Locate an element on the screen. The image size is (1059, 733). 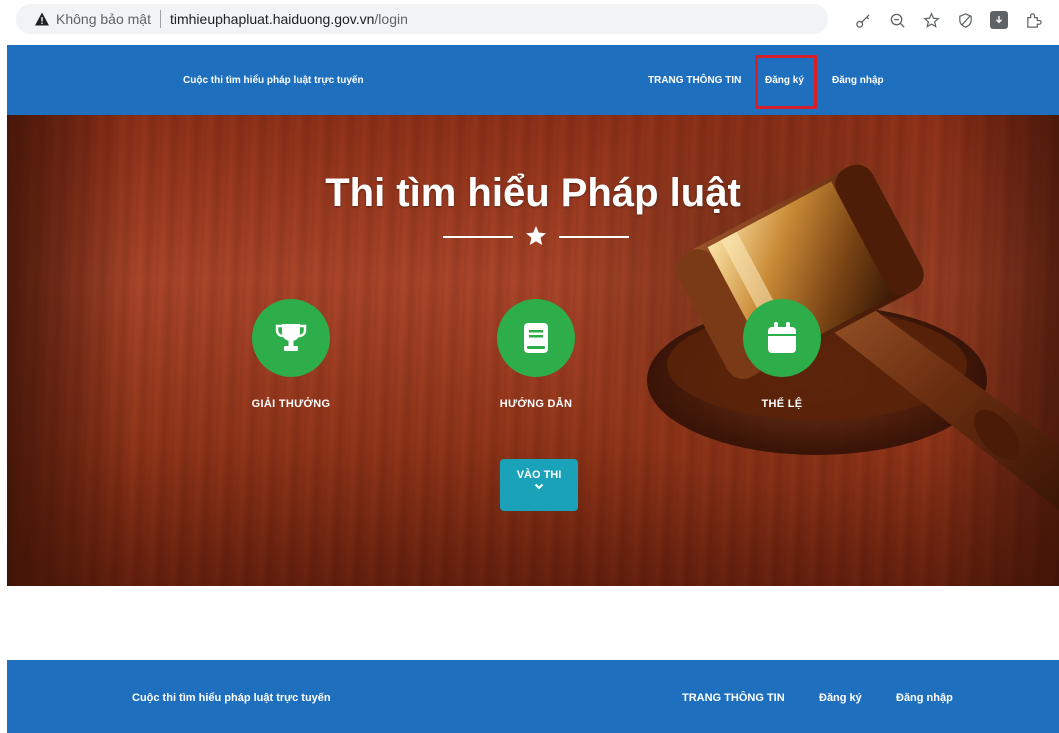
feature-prizes-label: GIẢI THƯỞNG is located at coordinates (291, 404).